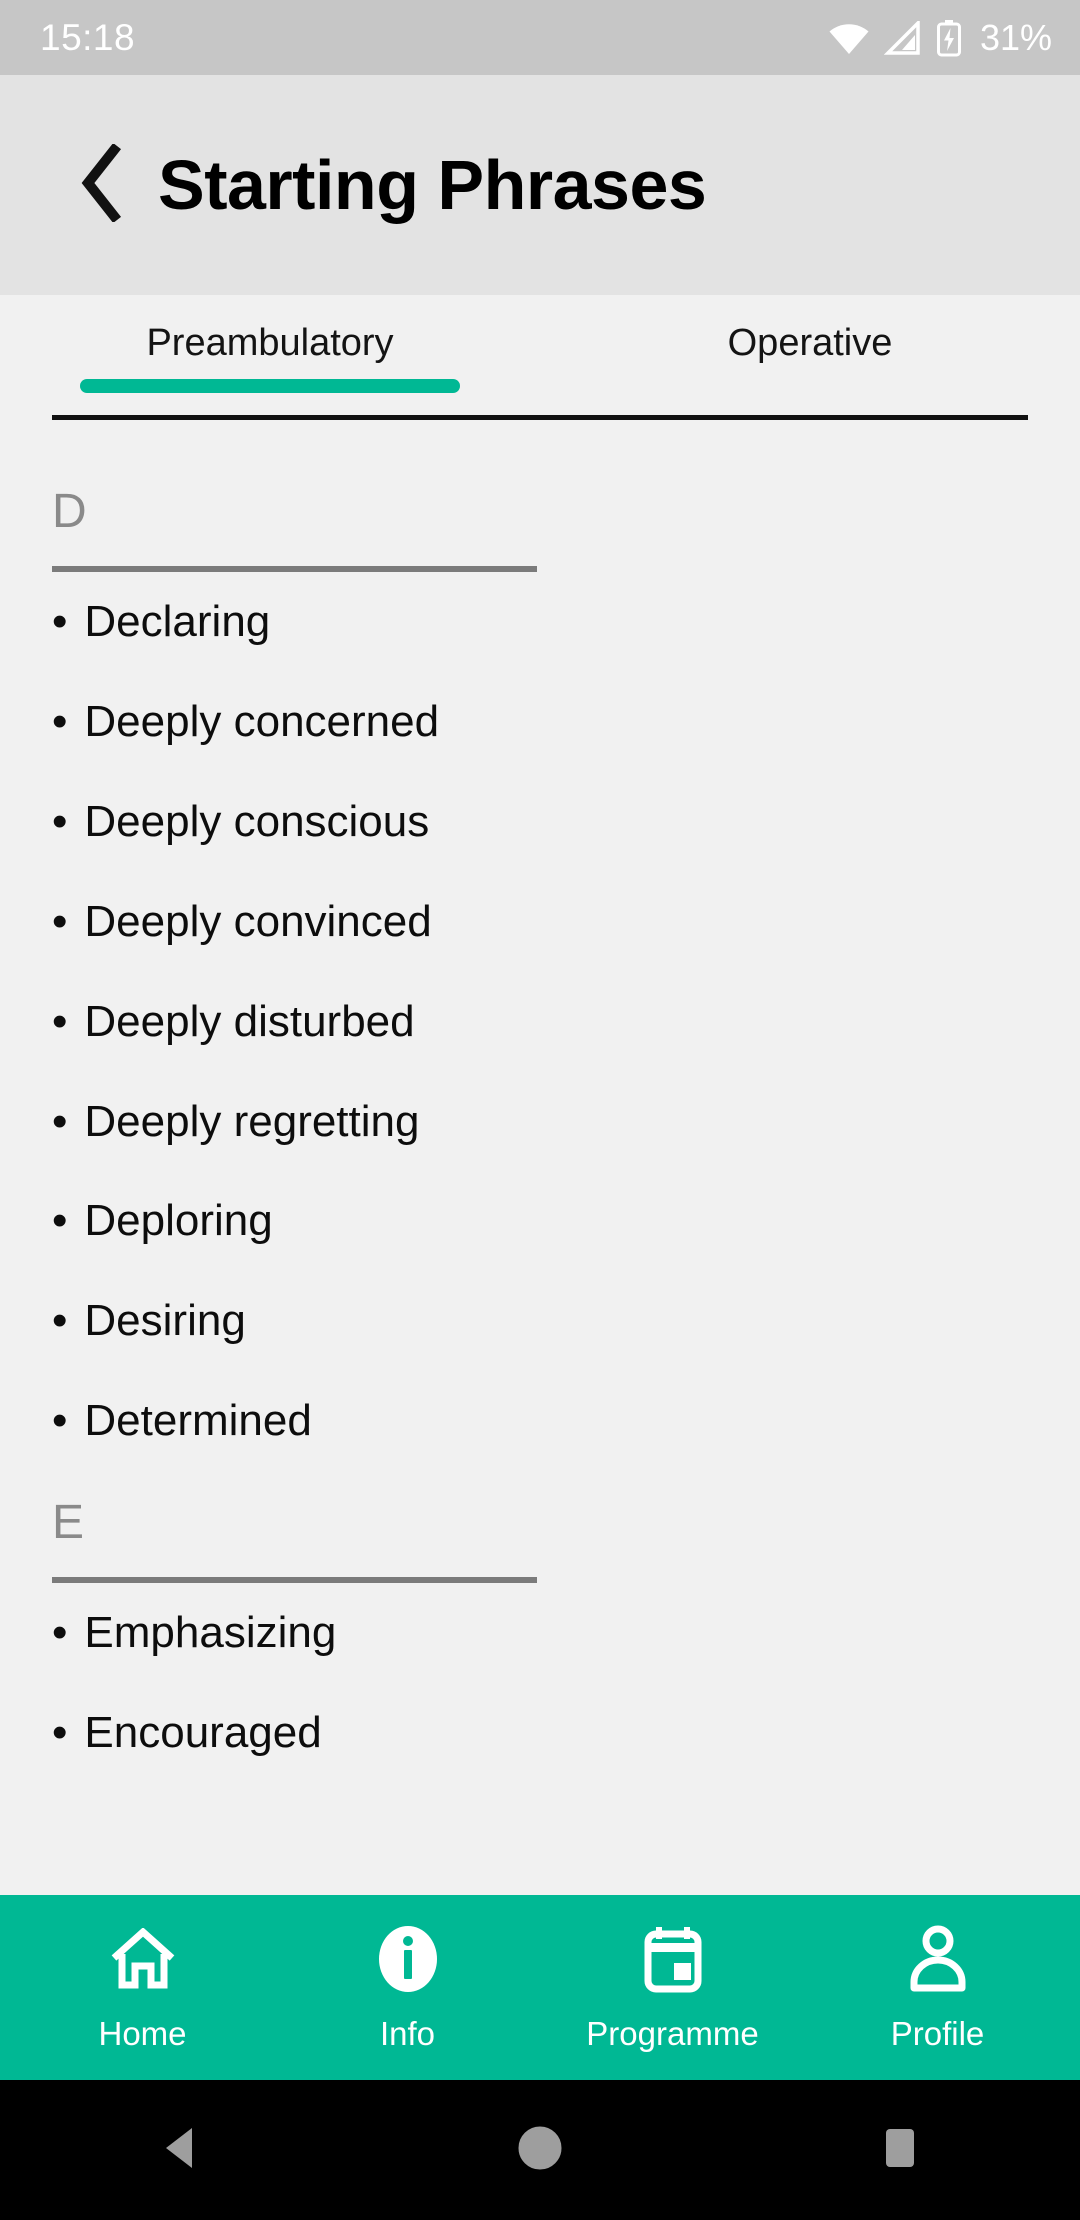  I want to click on battery-charging-icon, so click(949, 38).